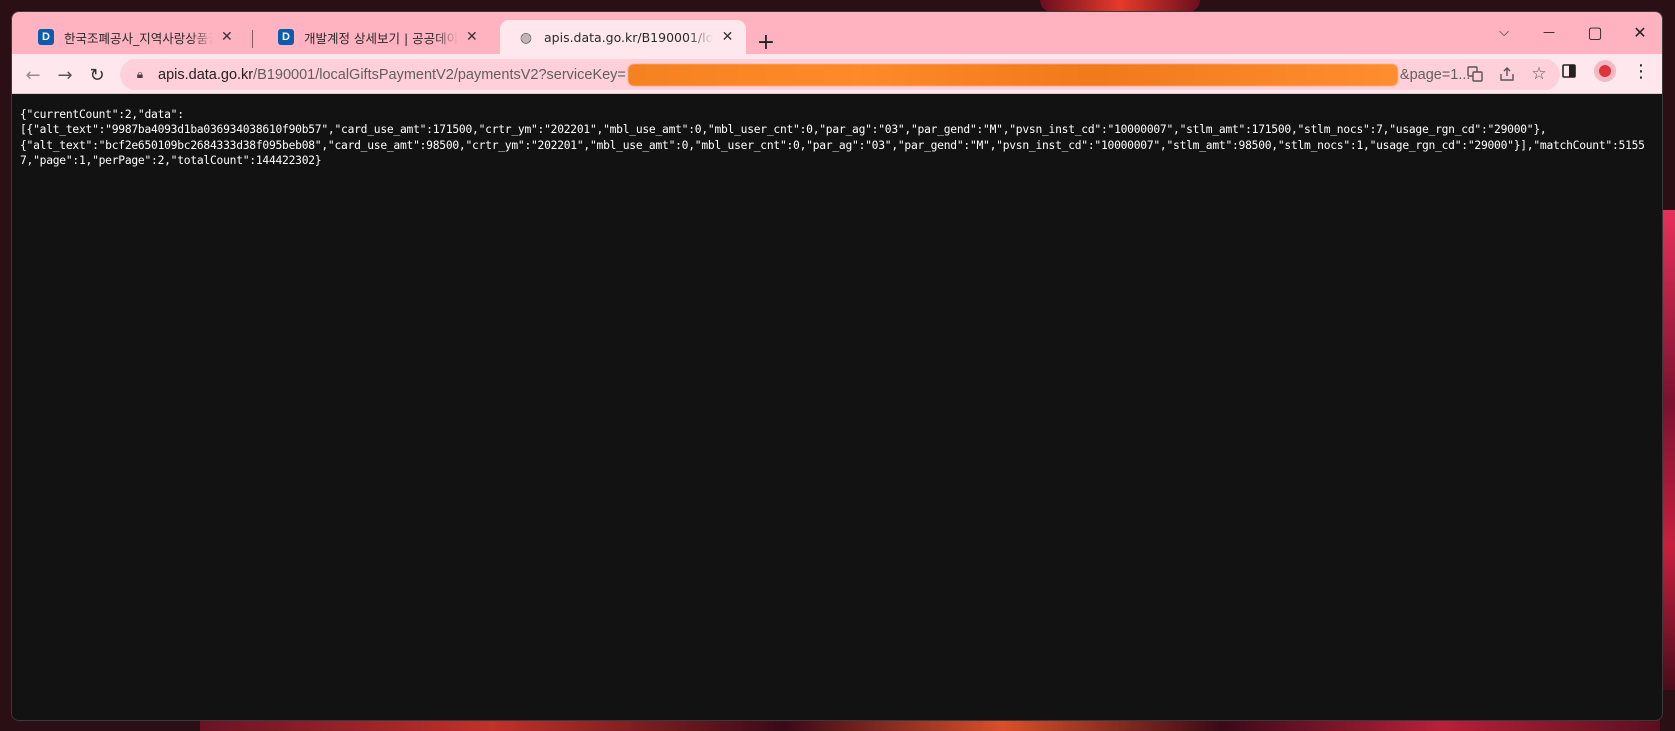 This screenshot has height=731, width=1675. What do you see at coordinates (97, 75) in the screenshot?
I see `reload-icon: ↻` at bounding box center [97, 75].